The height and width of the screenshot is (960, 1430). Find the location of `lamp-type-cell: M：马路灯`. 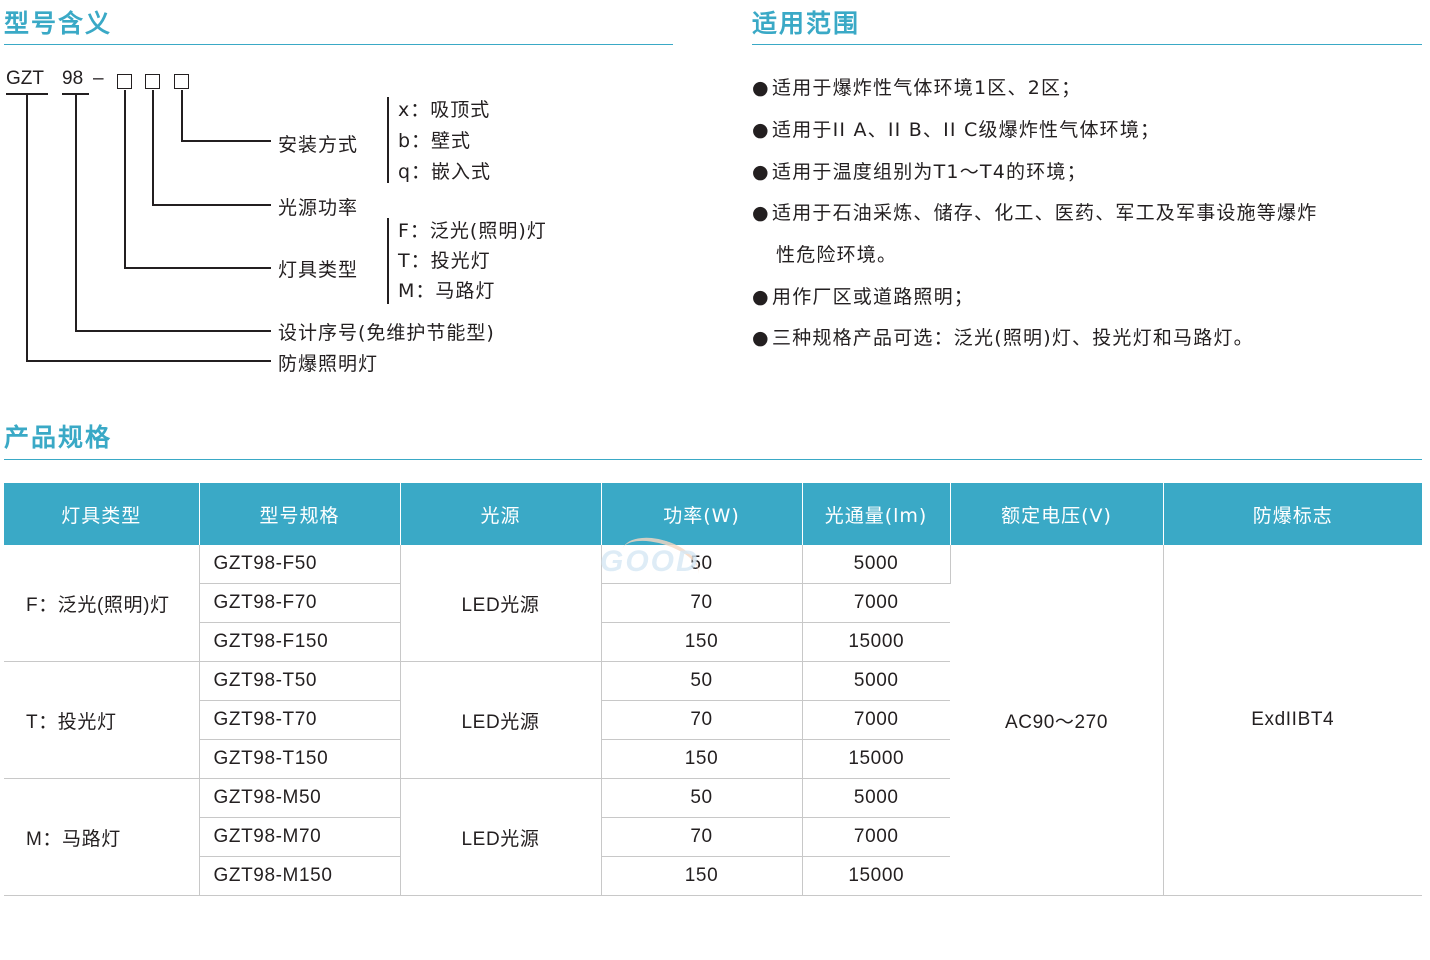

lamp-type-cell: M：马路灯 is located at coordinates (102, 837).